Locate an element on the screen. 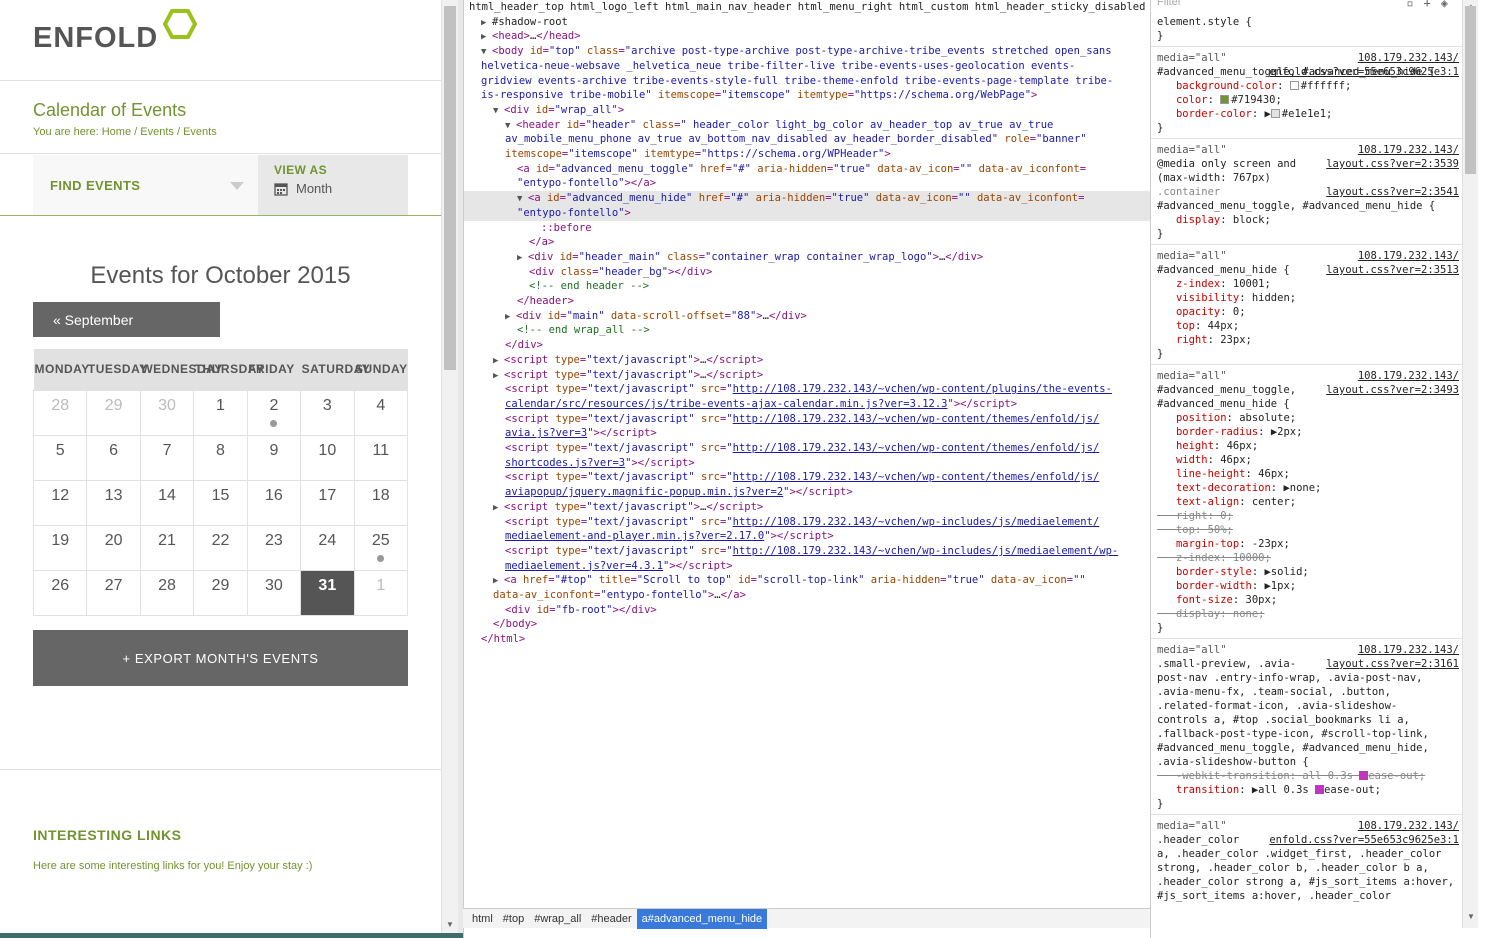 The height and width of the screenshot is (938, 1488). style-property: height: 46px; is located at coordinates (1207, 446).